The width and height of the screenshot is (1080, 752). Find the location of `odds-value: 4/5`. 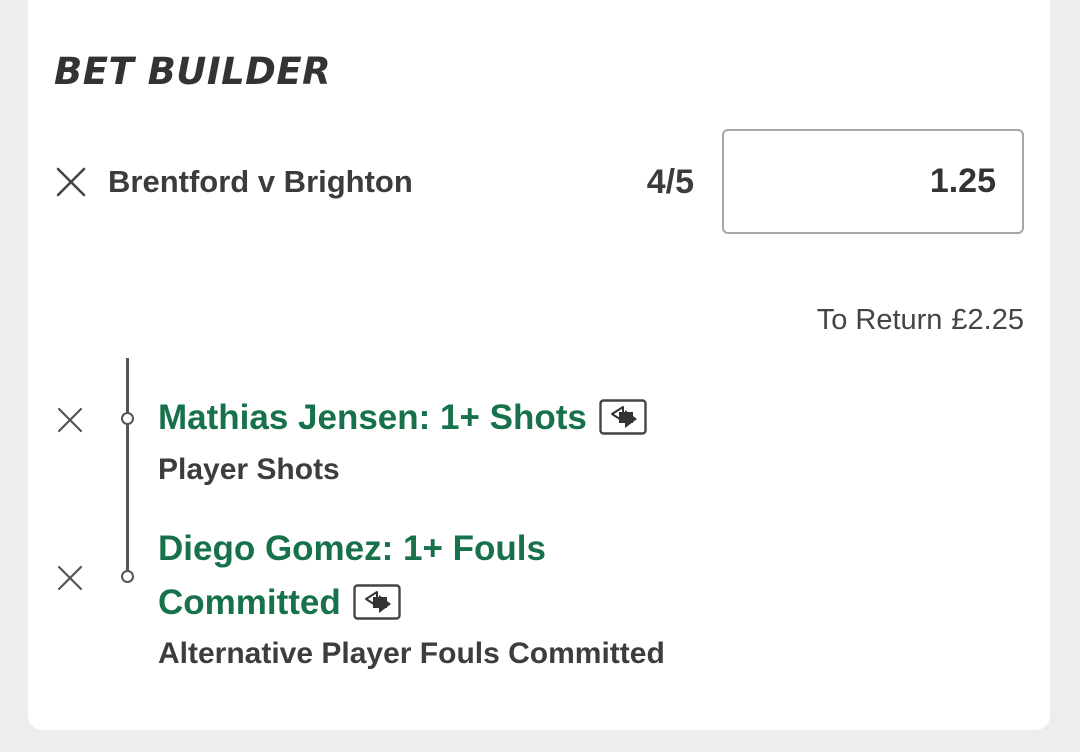

odds-value: 4/5 is located at coordinates (670, 182).